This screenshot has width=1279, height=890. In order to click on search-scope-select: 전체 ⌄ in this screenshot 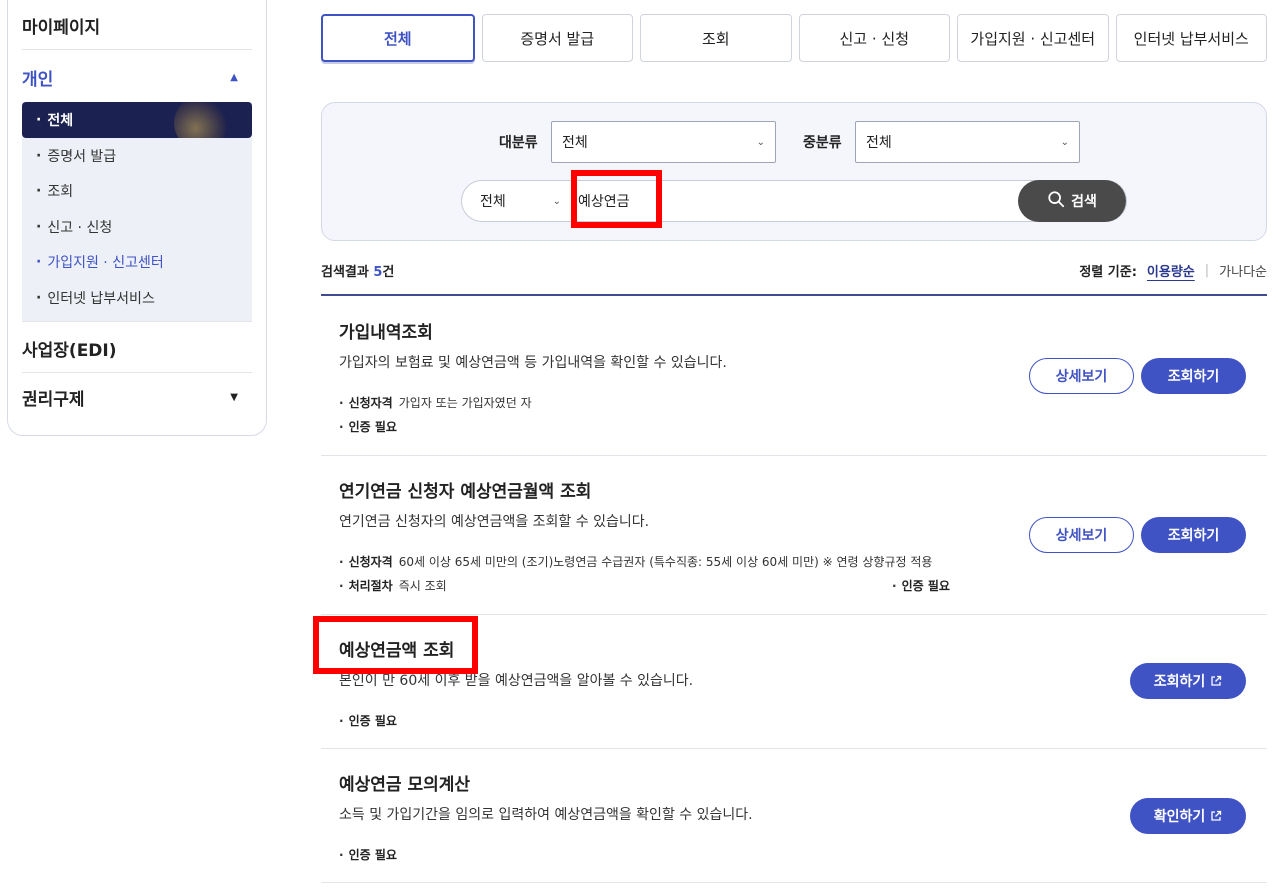, I will do `click(518, 201)`.